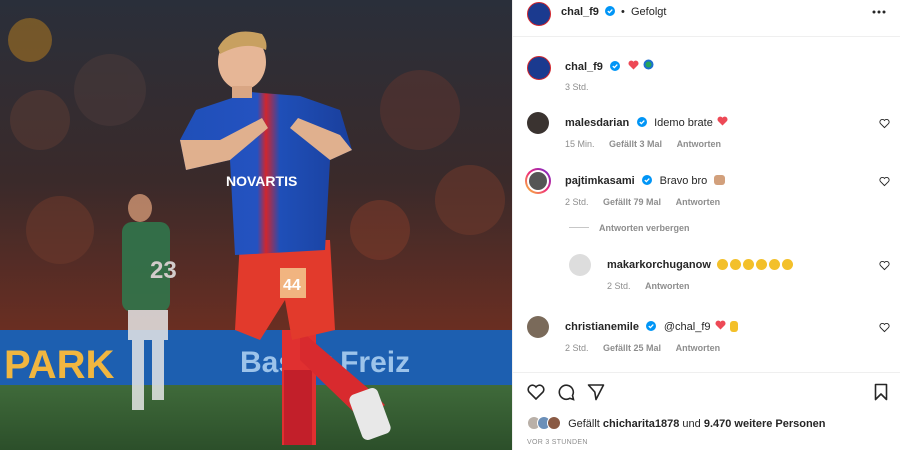 This screenshot has width=900, height=450. Describe the element at coordinates (683, 123) in the screenshot. I see `comment-text: Idemo brate` at that location.